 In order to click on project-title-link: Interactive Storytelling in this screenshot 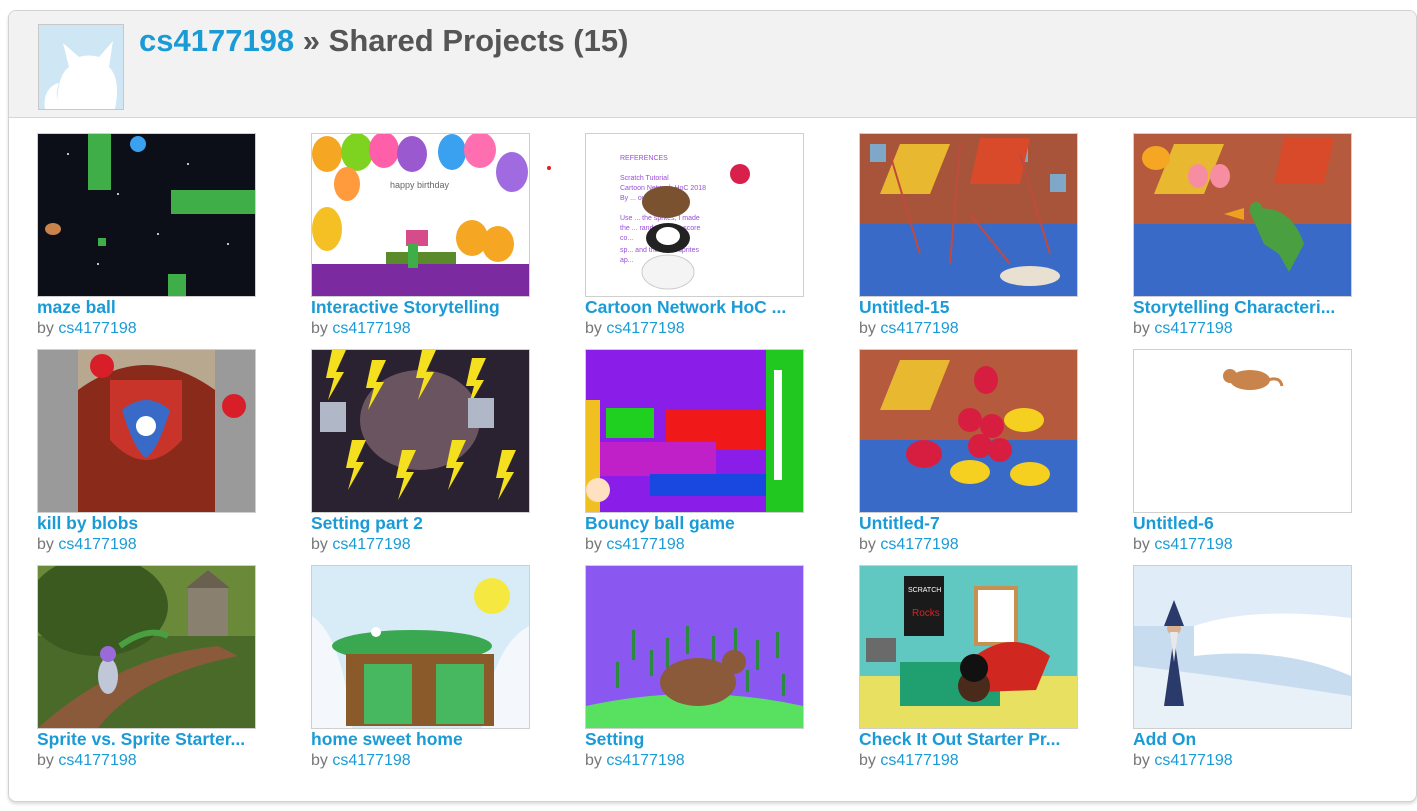, I will do `click(421, 307)`.